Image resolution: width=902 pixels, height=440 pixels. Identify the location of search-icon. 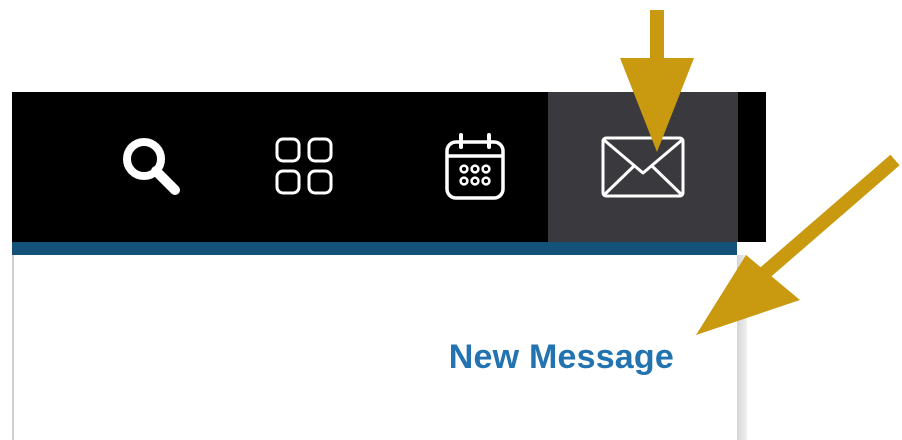
(151, 166).